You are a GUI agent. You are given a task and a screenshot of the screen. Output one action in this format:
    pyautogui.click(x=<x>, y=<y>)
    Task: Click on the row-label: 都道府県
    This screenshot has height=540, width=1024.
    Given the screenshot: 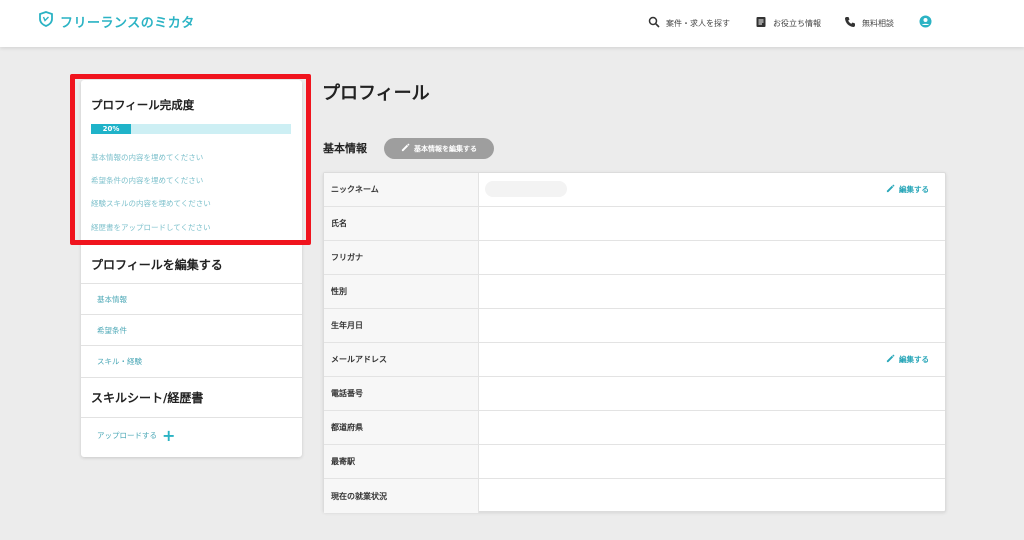 What is the action you would take?
    pyautogui.click(x=401, y=427)
    